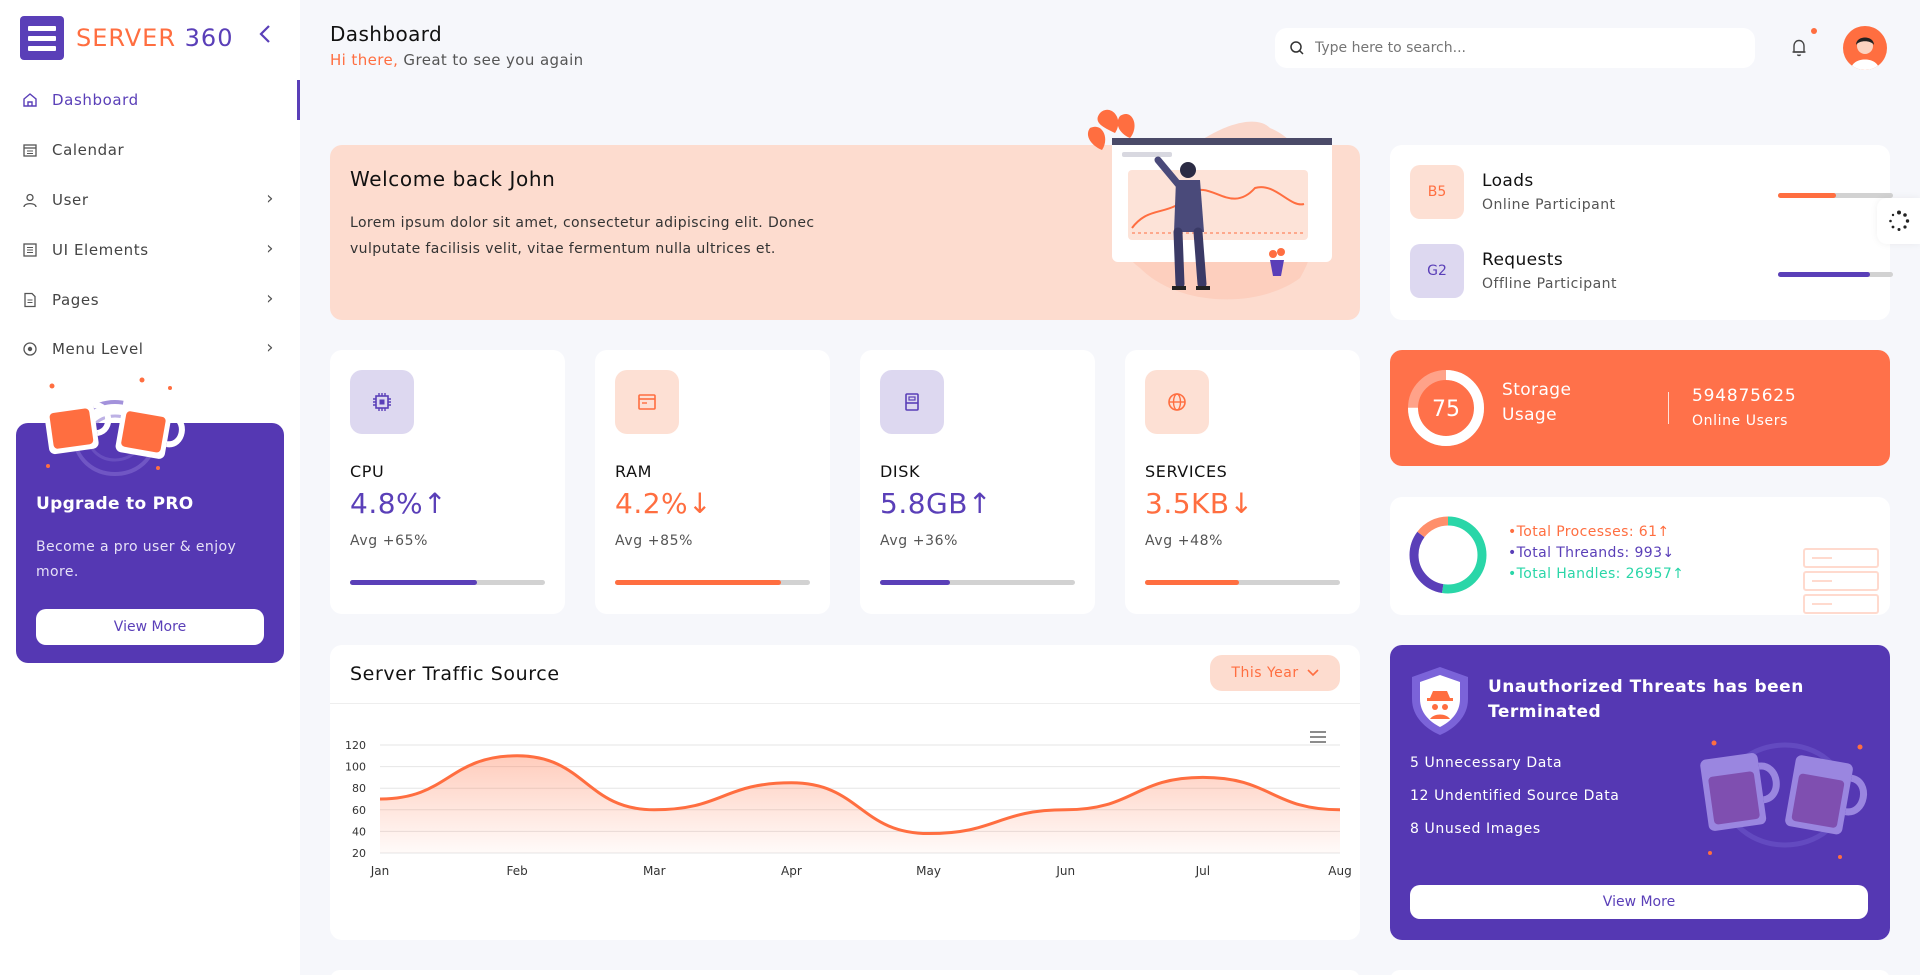 The image size is (1920, 975). I want to click on y-tick-label: 20, so click(359, 853).